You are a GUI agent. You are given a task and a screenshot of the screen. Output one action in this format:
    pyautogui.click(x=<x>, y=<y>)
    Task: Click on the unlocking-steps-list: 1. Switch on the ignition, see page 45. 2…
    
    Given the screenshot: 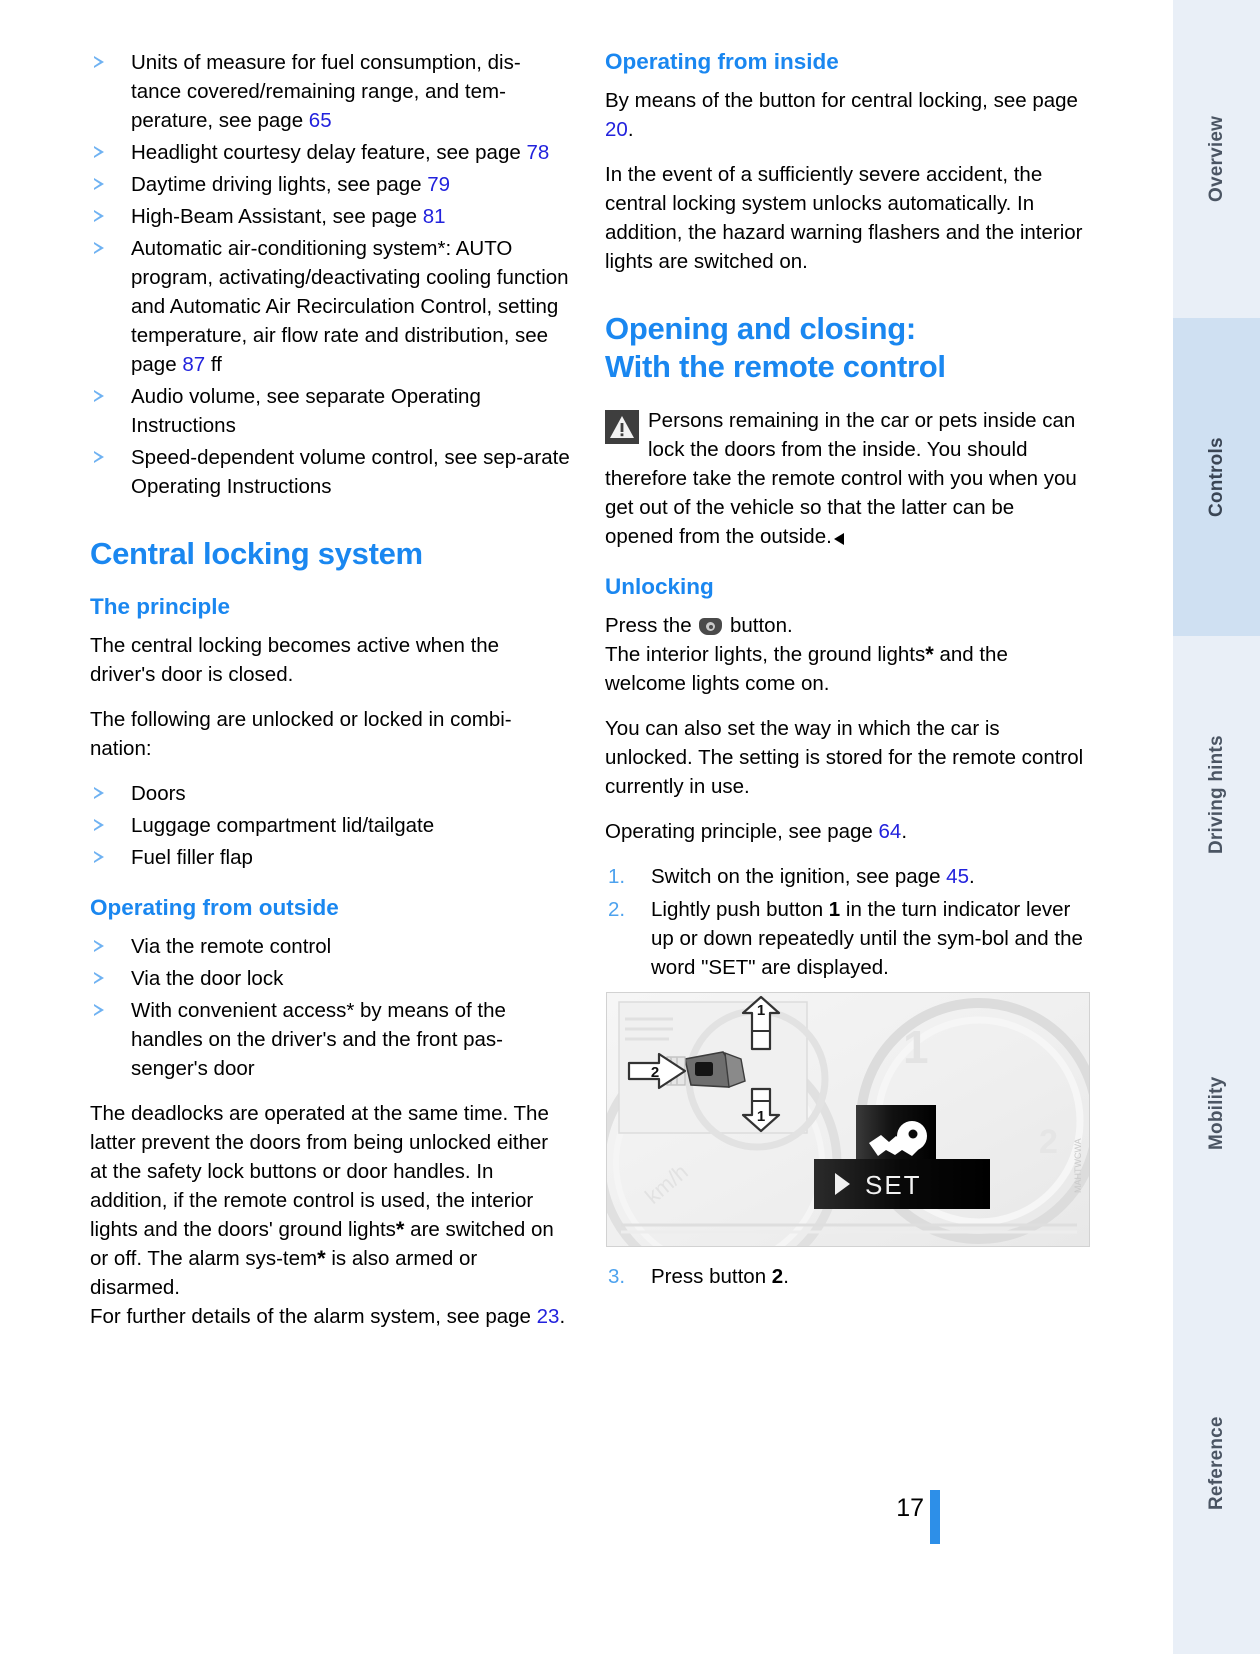 What is the action you would take?
    pyautogui.click(x=845, y=922)
    